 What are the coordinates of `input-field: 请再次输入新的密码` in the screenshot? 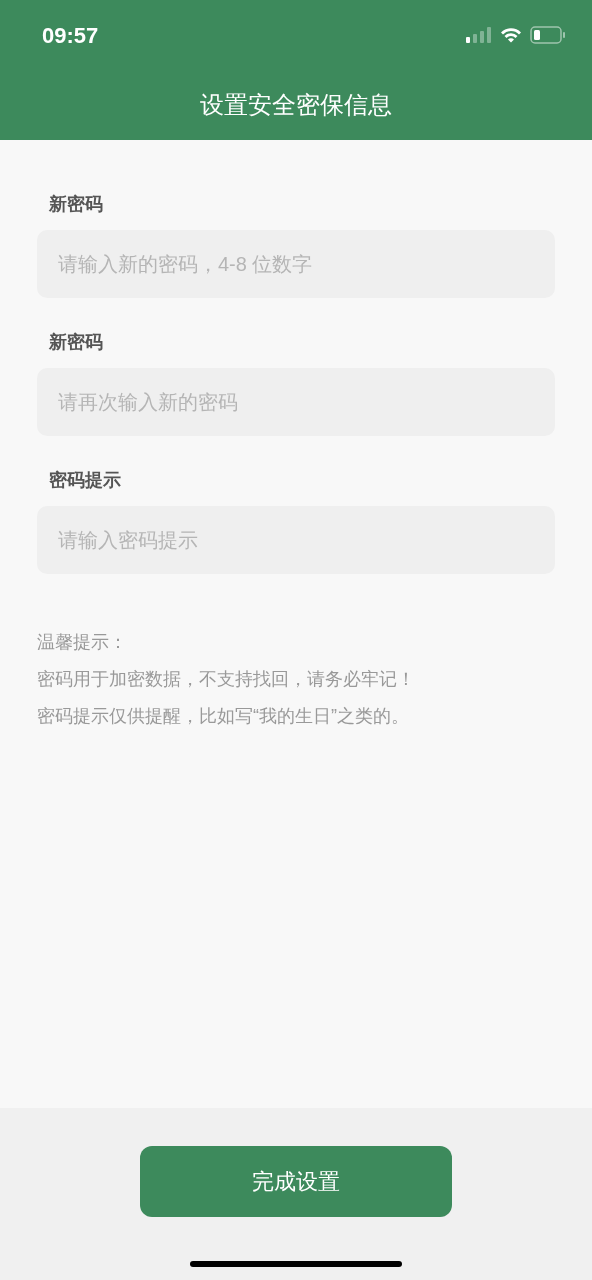 It's located at (296, 402).